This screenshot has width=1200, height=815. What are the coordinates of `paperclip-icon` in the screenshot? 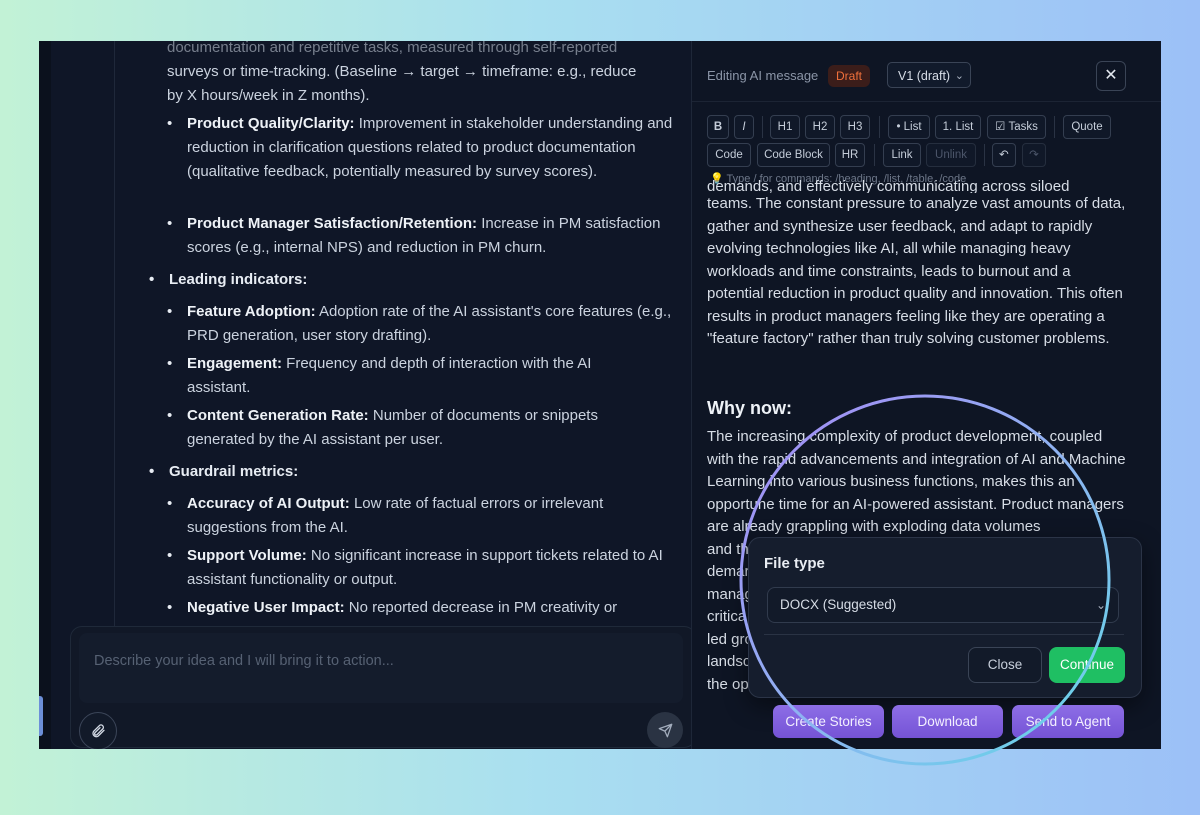 It's located at (98, 731).